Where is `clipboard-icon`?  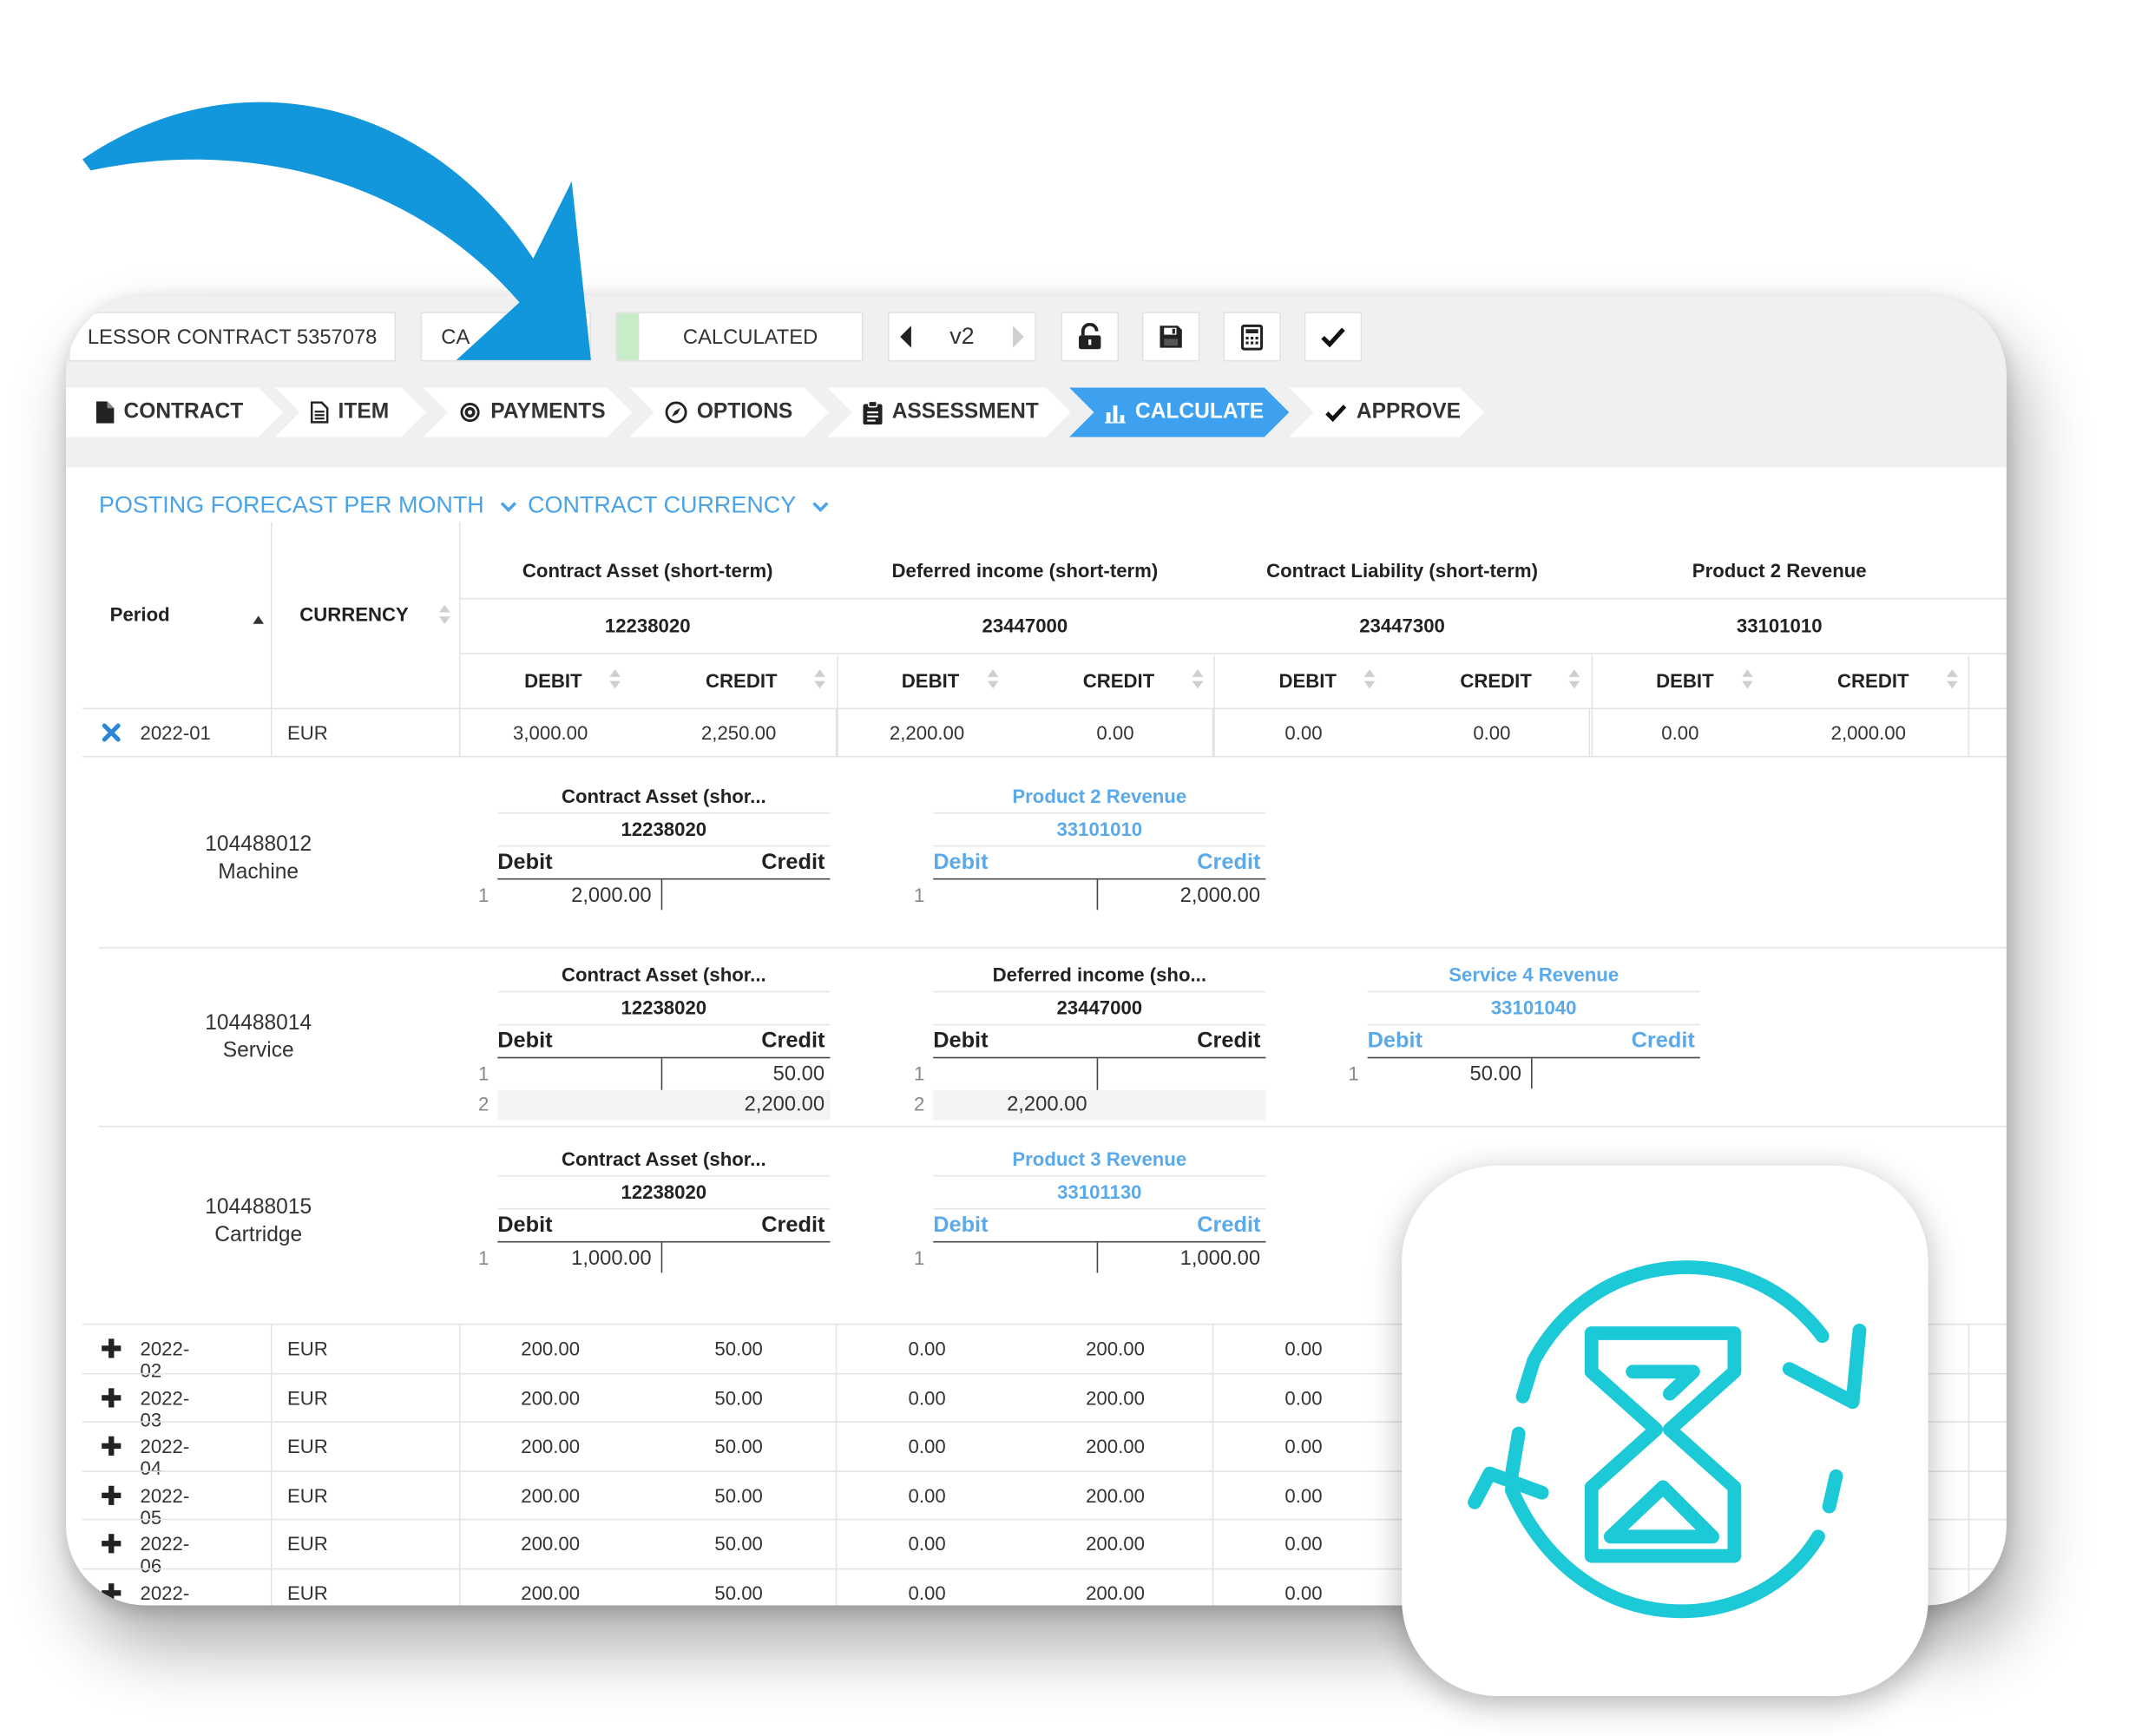 clipboard-icon is located at coordinates (872, 412).